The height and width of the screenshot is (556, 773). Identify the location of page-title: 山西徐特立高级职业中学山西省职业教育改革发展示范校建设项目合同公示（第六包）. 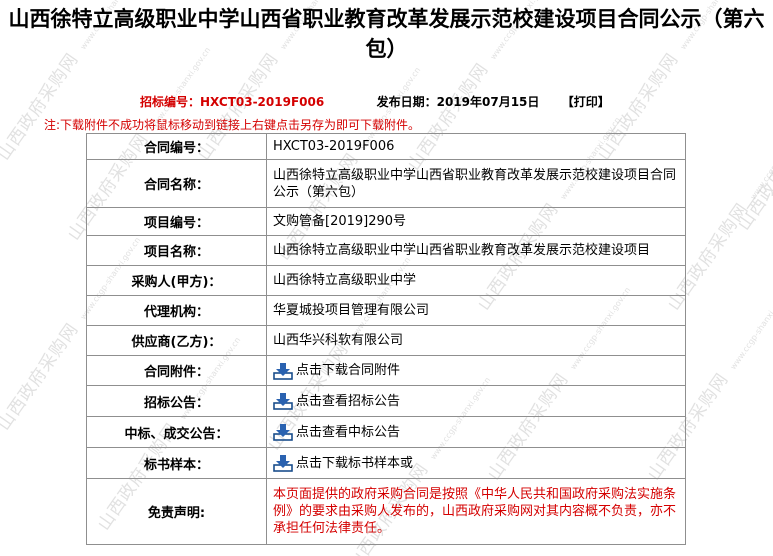
(386, 34).